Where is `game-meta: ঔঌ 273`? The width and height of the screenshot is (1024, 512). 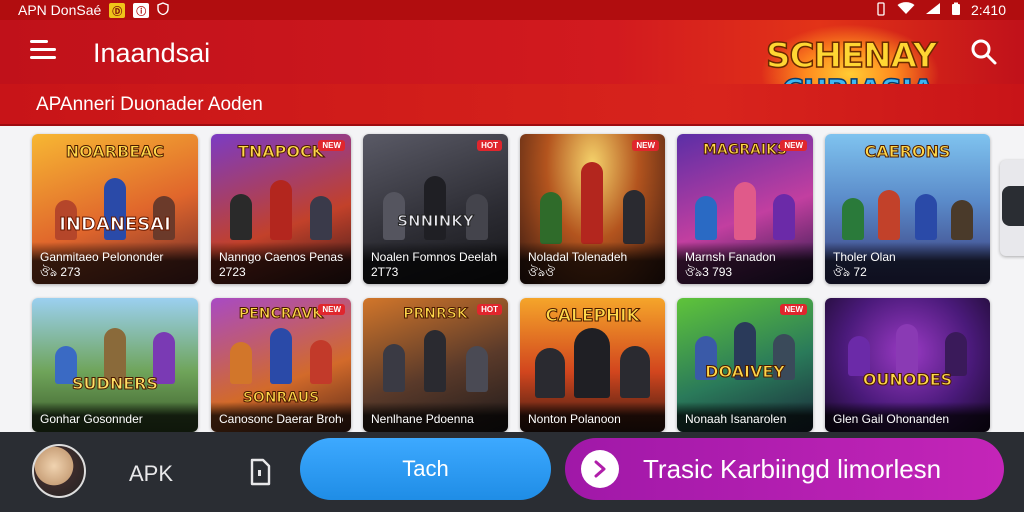
game-meta: ঔঌ 273 is located at coordinates (60, 272).